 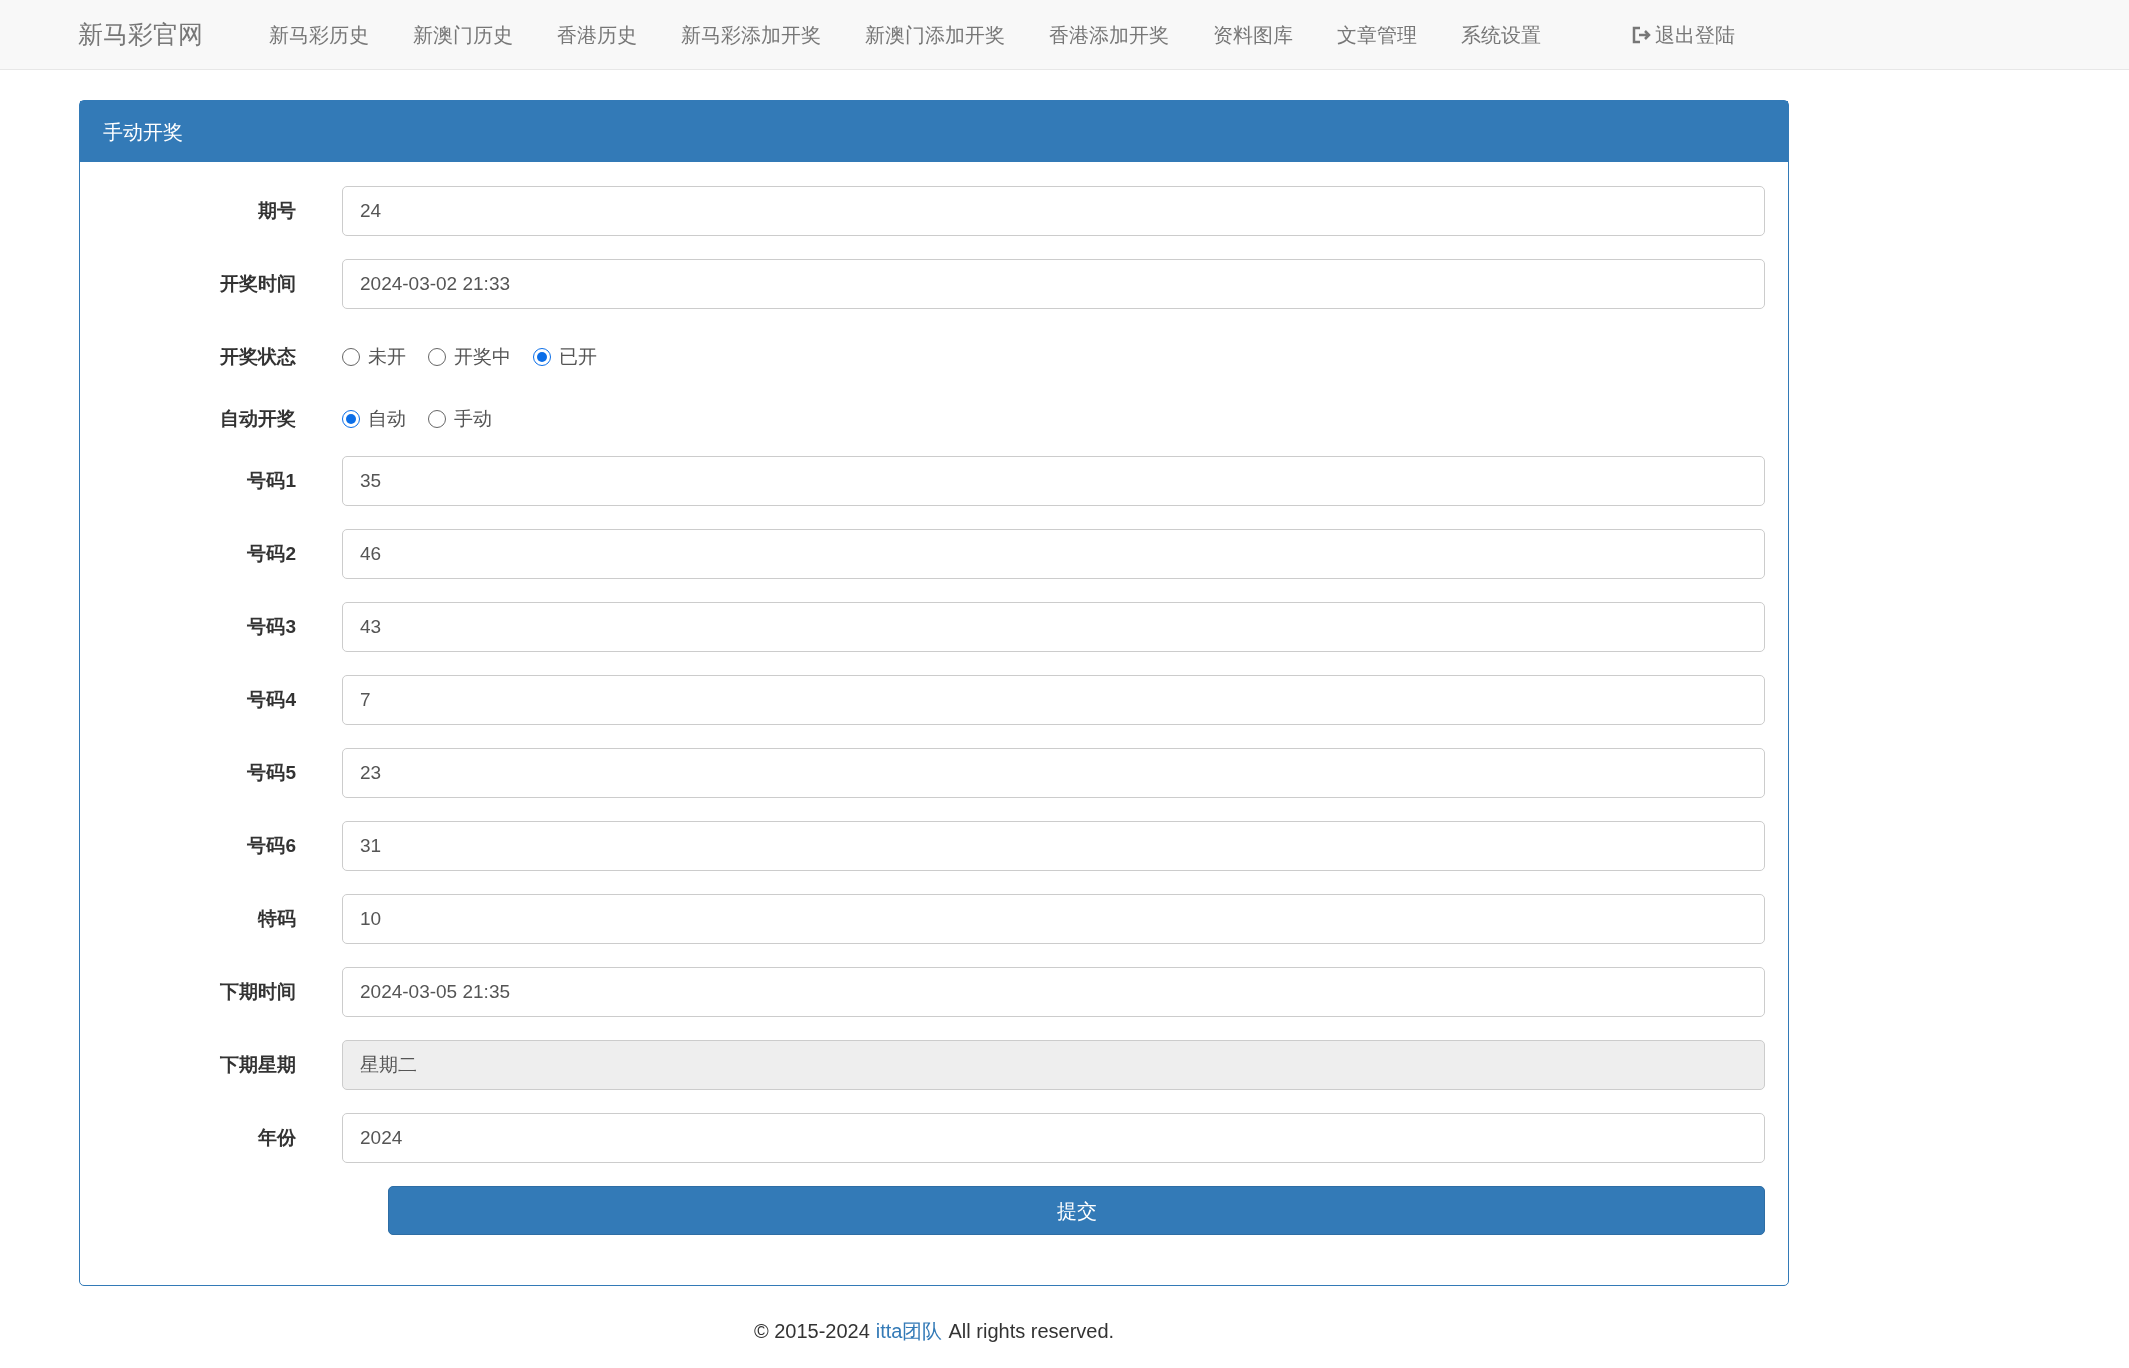 What do you see at coordinates (1109, 34) in the screenshot?
I see `nav-link: 香港添加开奖` at bounding box center [1109, 34].